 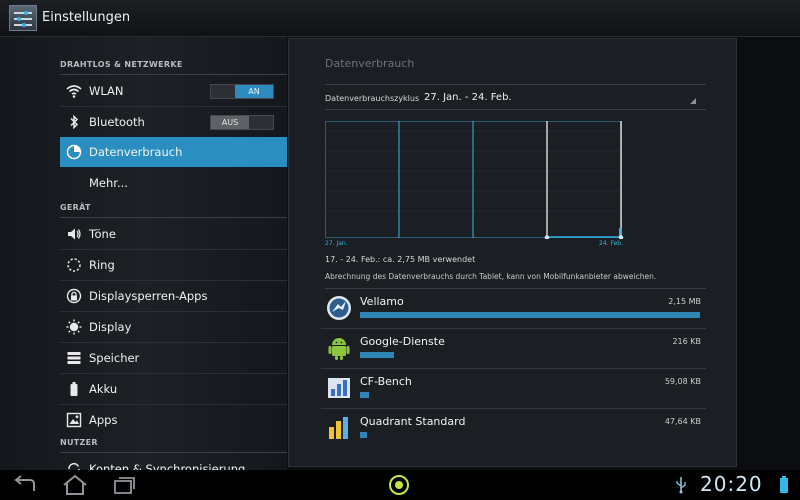 I want to click on assistant-ring-icon, so click(x=399, y=485).